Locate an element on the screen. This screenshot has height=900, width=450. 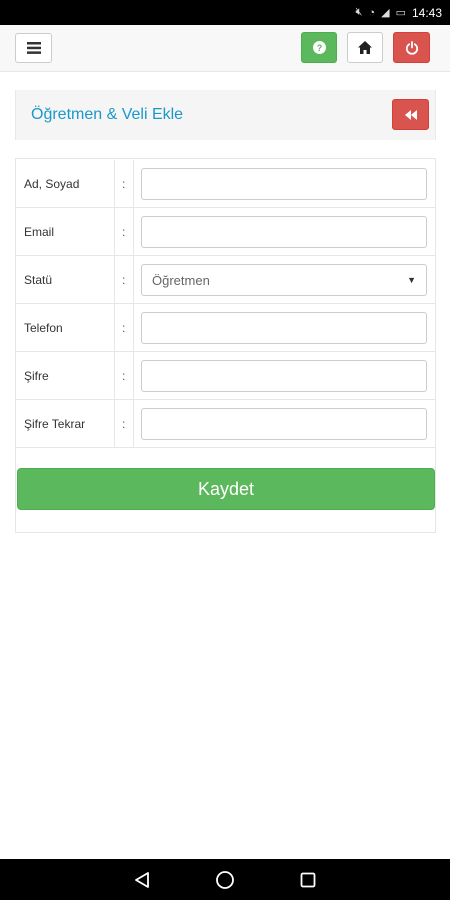
page-title: Öğretmen & Veli Ekle is located at coordinates (107, 114).